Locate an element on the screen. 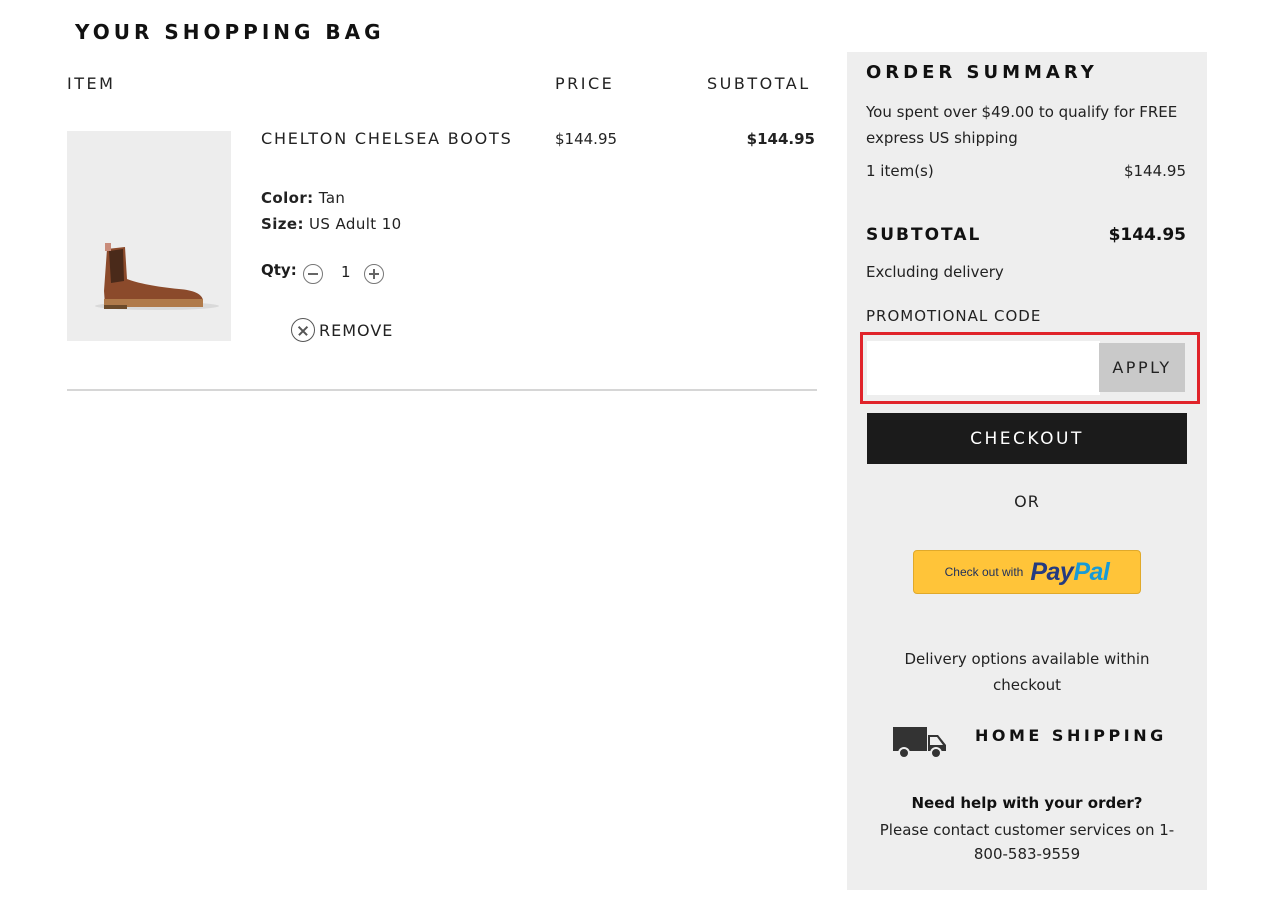 Image resolution: width=1277 pixels, height=901 pixels. item-subtotal: $144.95 is located at coordinates (780, 139).